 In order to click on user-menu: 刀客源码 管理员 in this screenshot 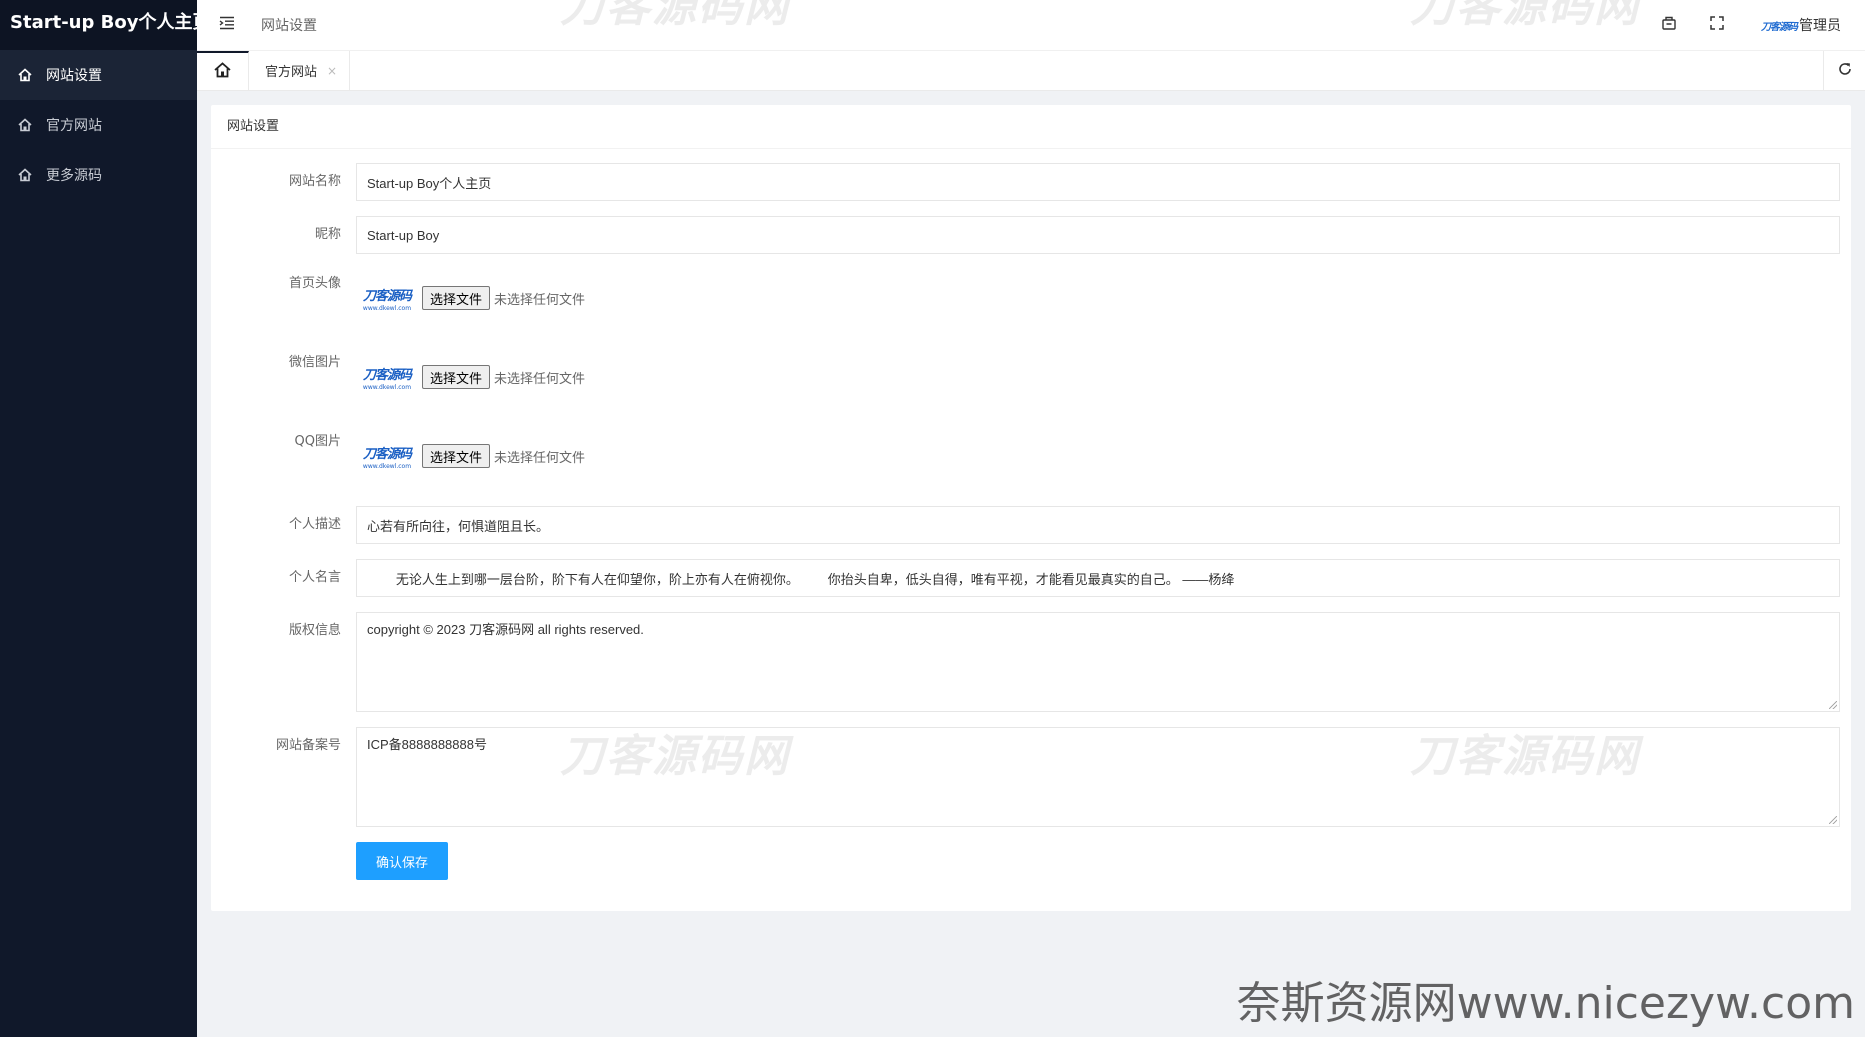, I will do `click(1803, 25)`.